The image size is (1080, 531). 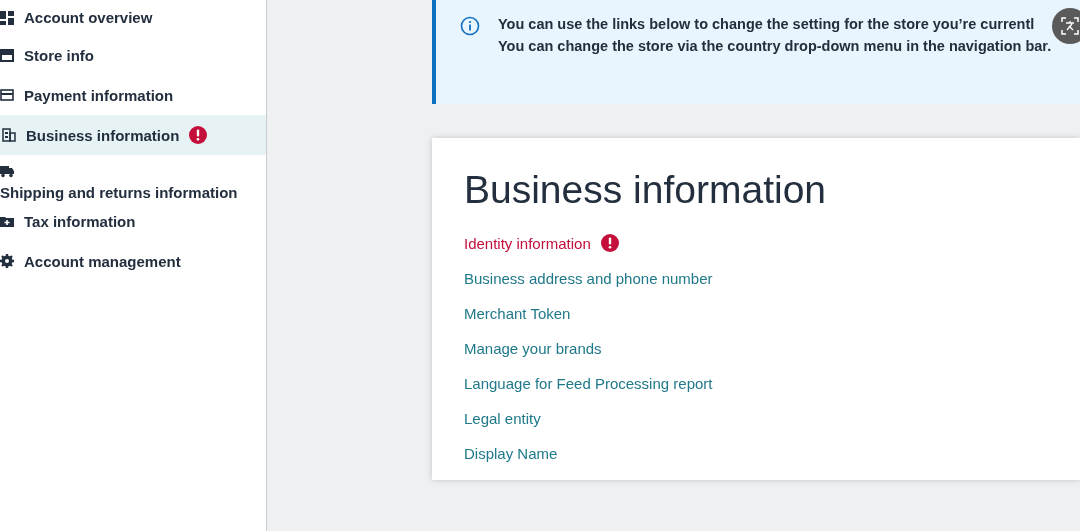 I want to click on sidebar-item: Business information, so click(x=133, y=135).